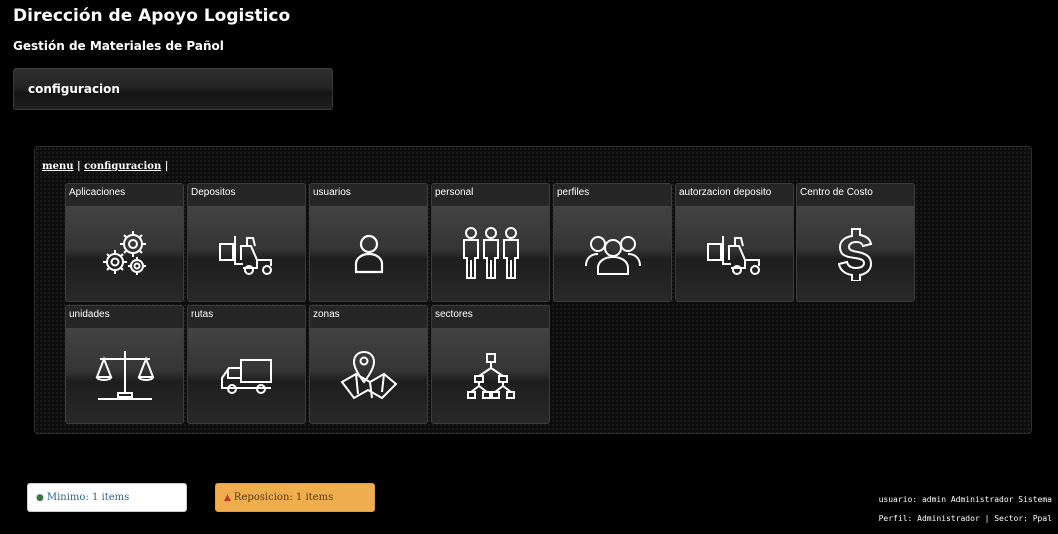 This screenshot has width=1058, height=534. What do you see at coordinates (124, 317) in the screenshot?
I see `tile-label: unidades` at bounding box center [124, 317].